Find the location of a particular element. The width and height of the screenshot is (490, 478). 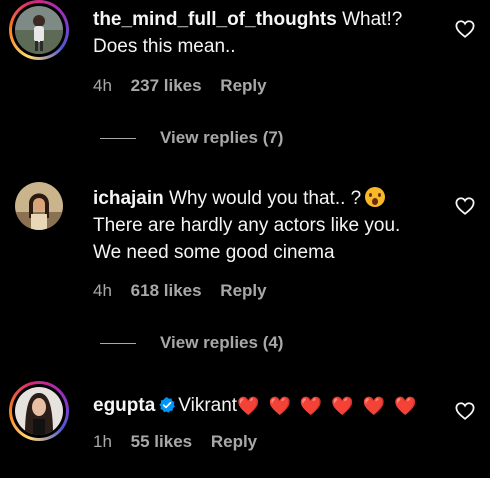

likes-count: 618 likes is located at coordinates (166, 290).